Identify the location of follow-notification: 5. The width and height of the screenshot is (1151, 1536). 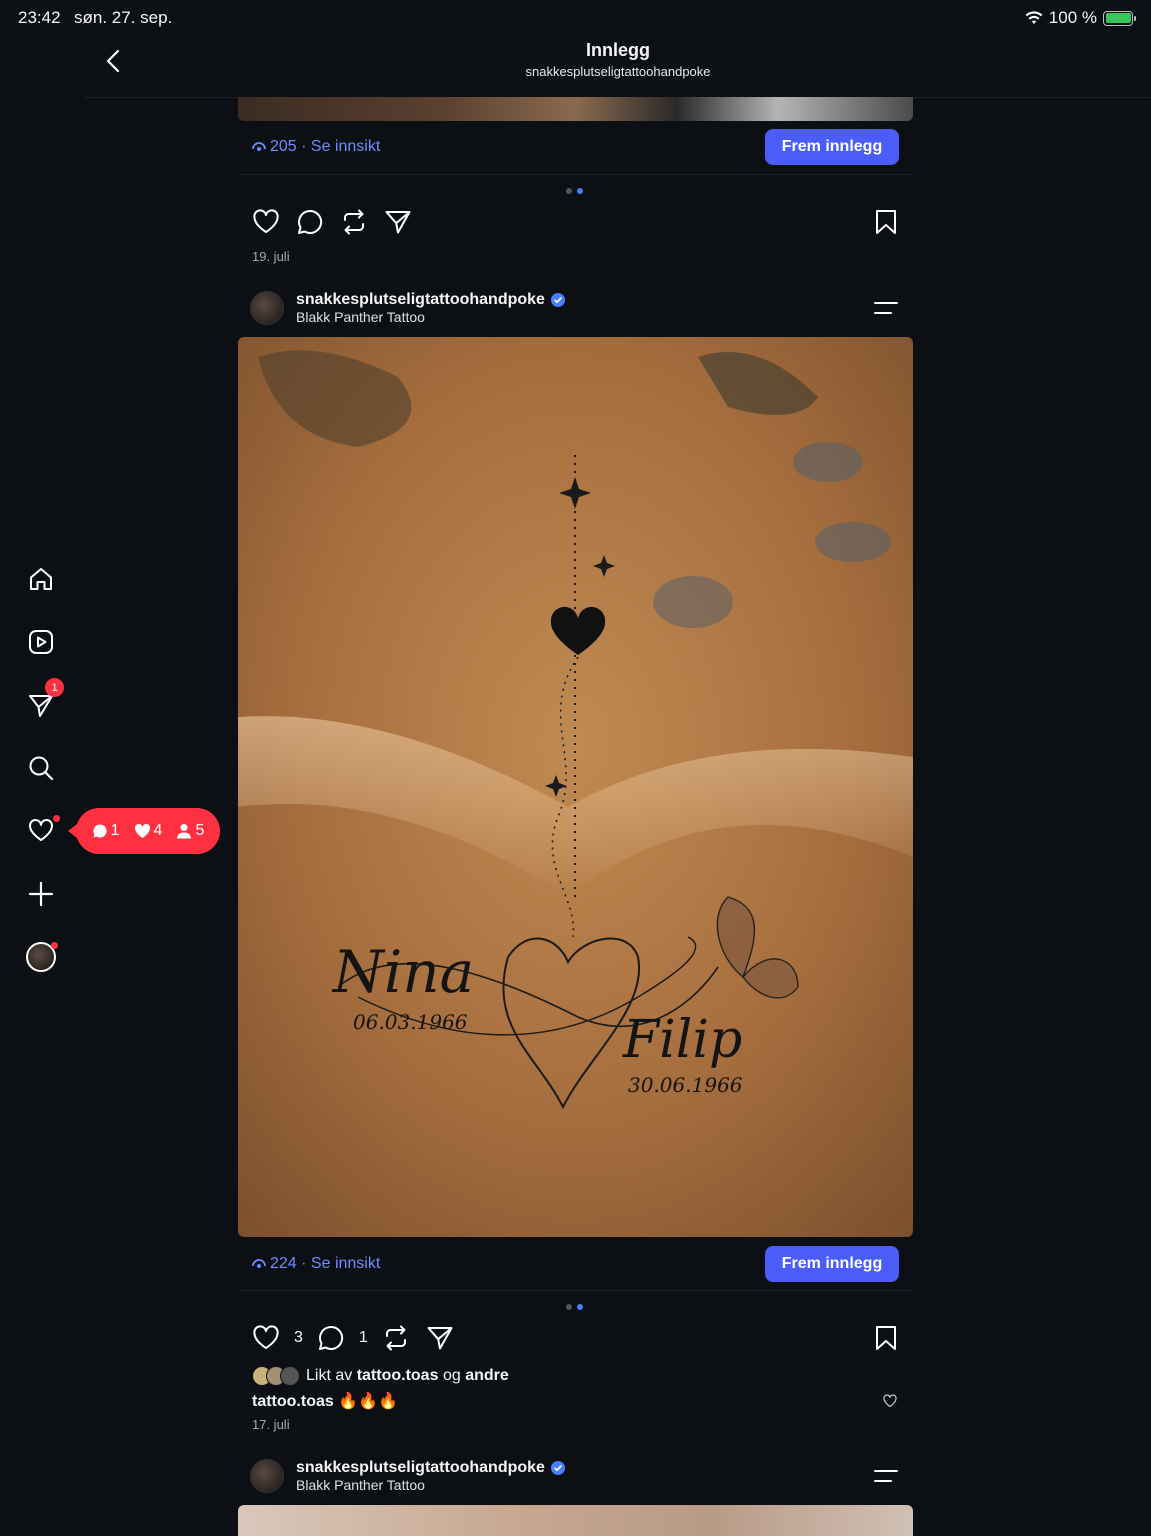
(190, 831).